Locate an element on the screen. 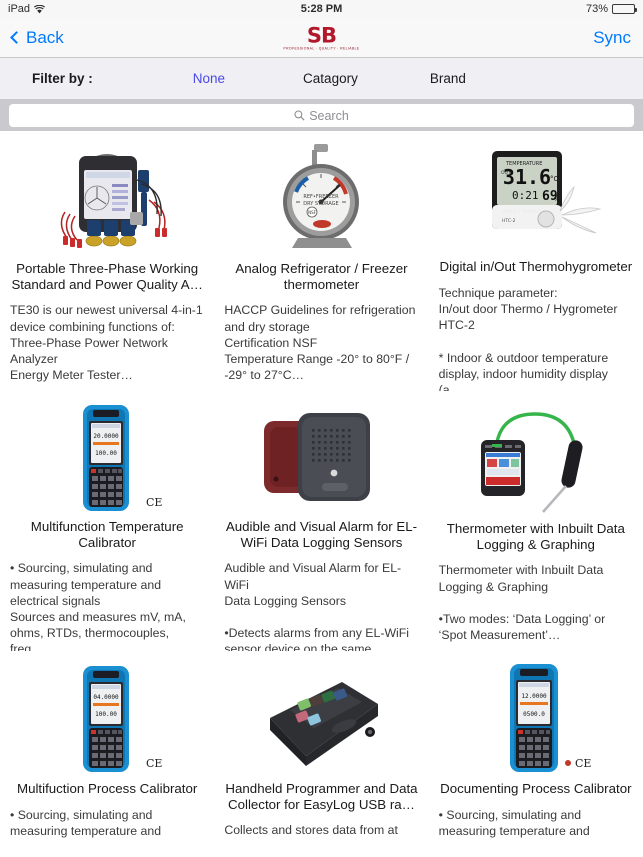 This screenshot has width=643, height=857. calibrator-display-primary: 20.0000 is located at coordinates (107, 436).